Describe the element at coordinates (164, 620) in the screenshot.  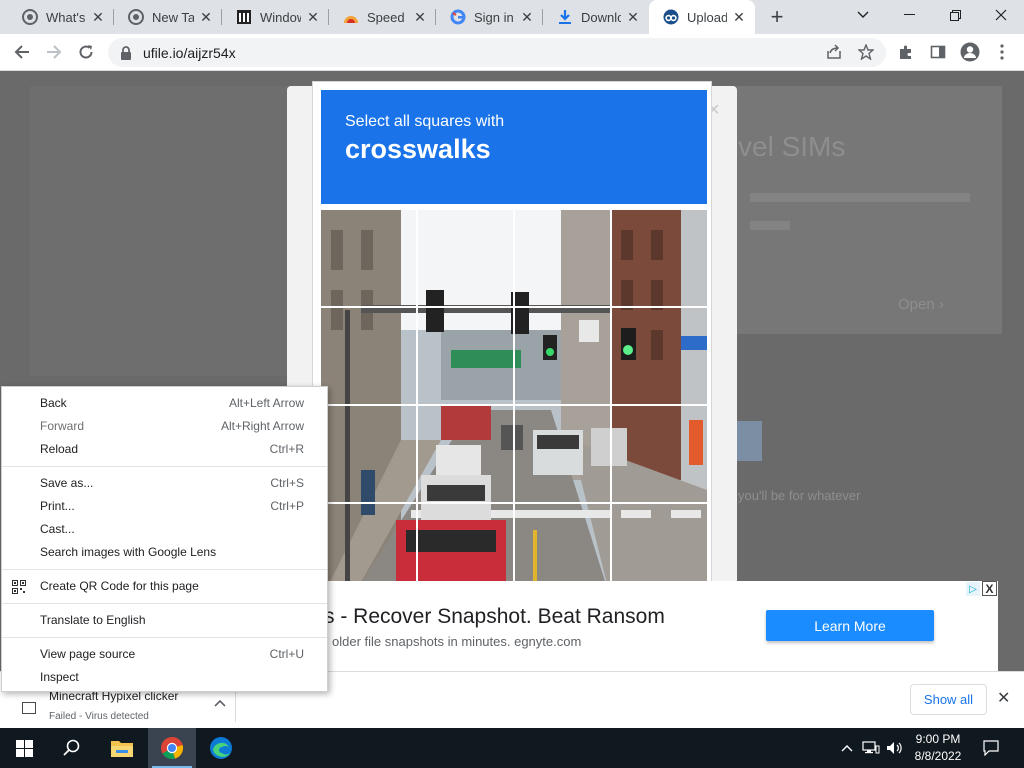
I see `menu-item: Translate to English` at that location.